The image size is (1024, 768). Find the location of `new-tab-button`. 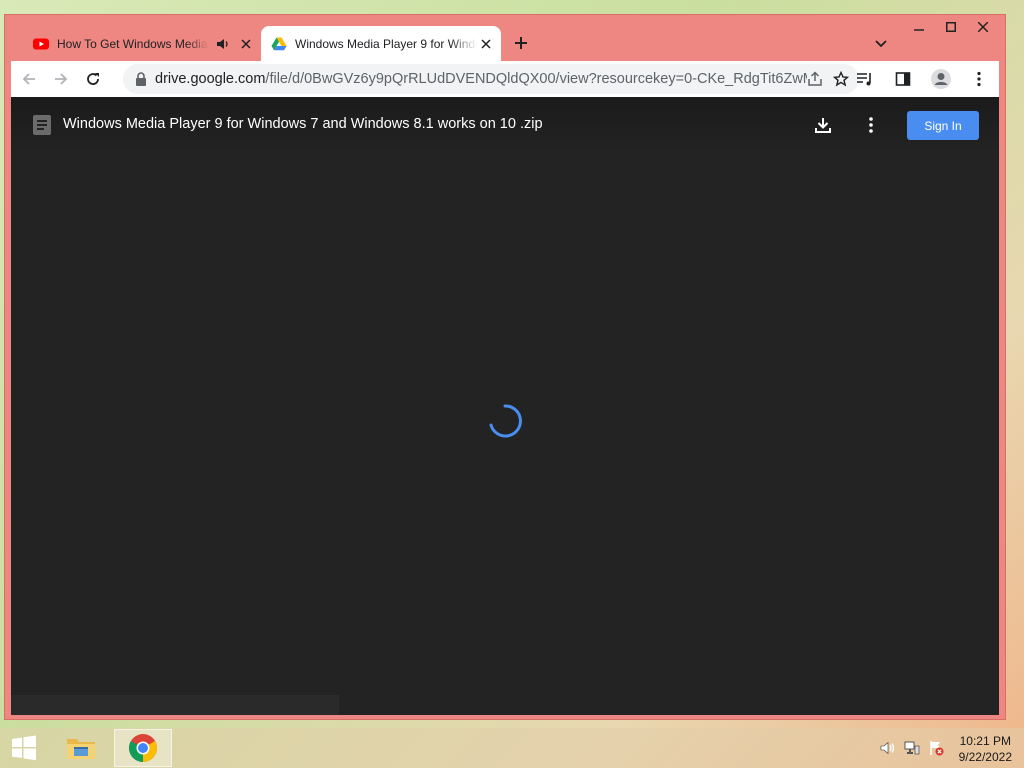

new-tab-button is located at coordinates (521, 43).